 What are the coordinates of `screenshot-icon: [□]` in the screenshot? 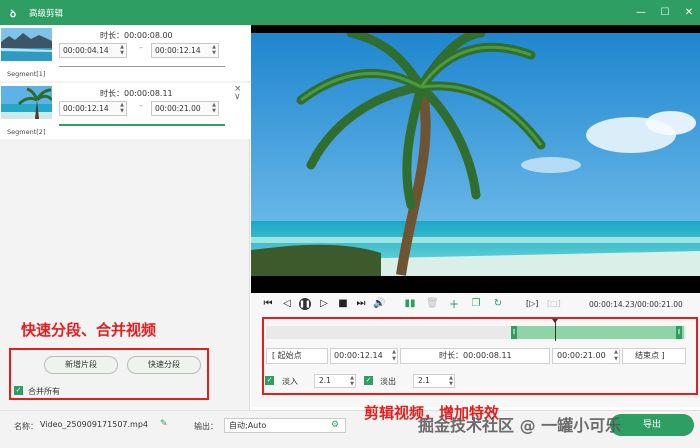 It's located at (554, 304).